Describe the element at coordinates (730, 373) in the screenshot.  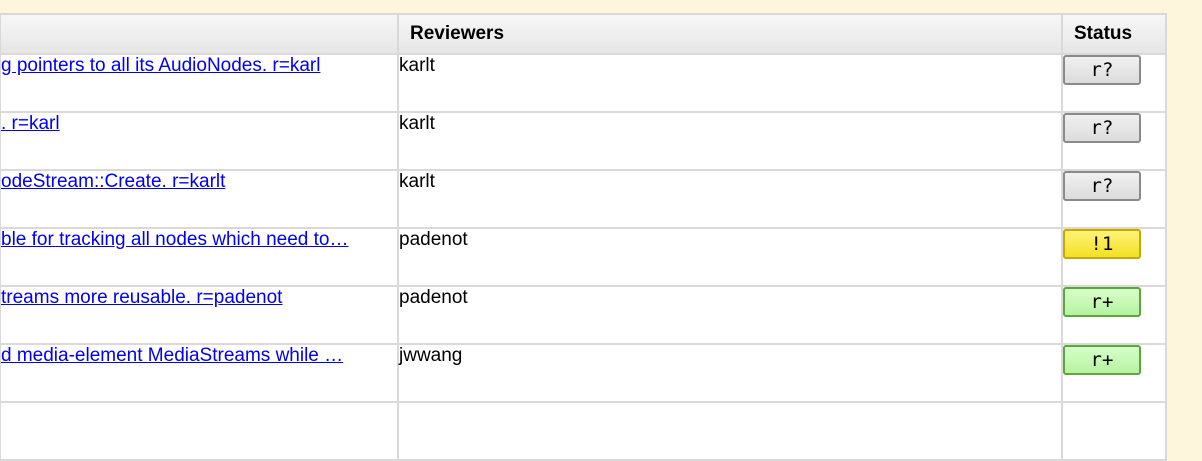
I see `reviewer-cell: jwwang` at that location.